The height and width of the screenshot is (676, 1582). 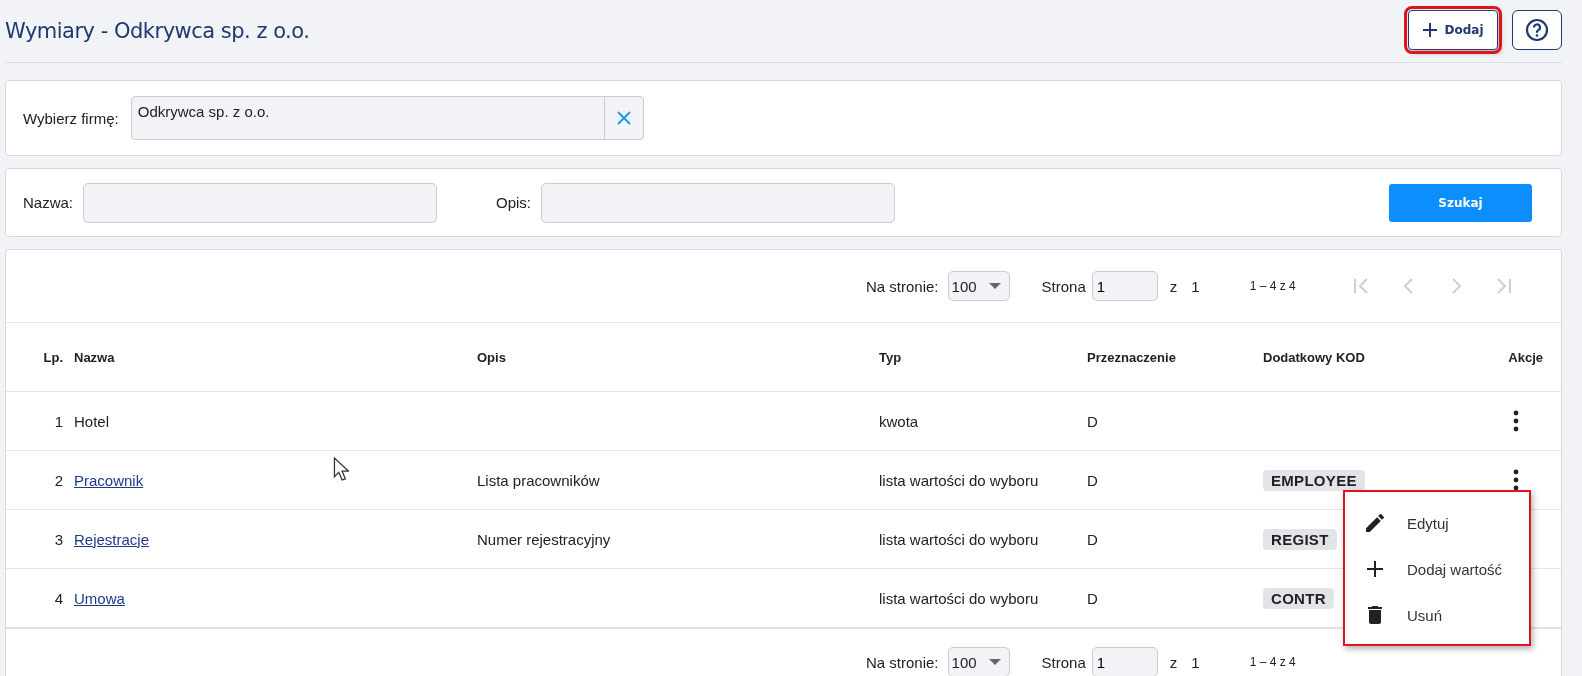 I want to click on code-tag: REGIST, so click(x=1300, y=539).